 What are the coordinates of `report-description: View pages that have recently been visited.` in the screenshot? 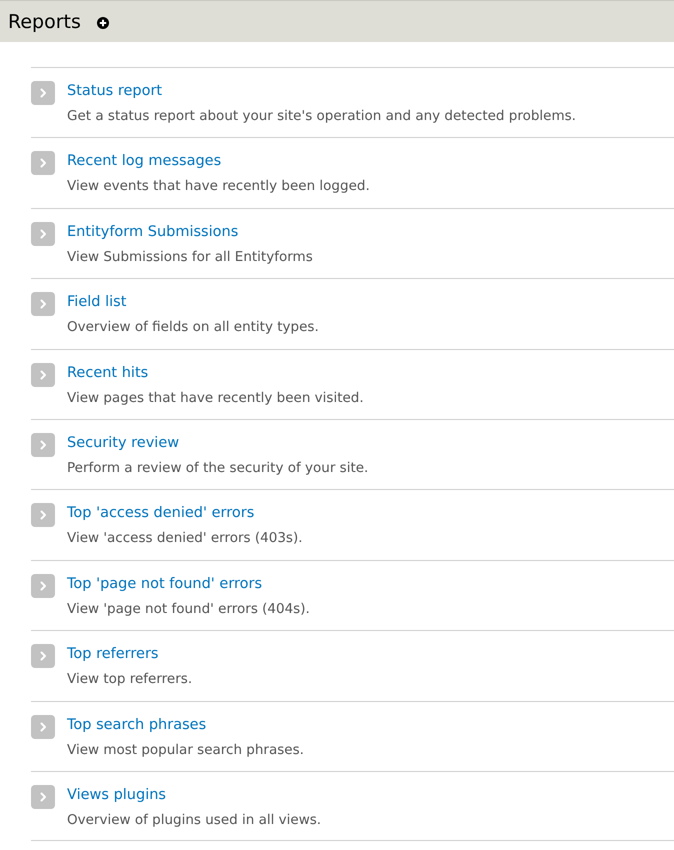 It's located at (215, 397).